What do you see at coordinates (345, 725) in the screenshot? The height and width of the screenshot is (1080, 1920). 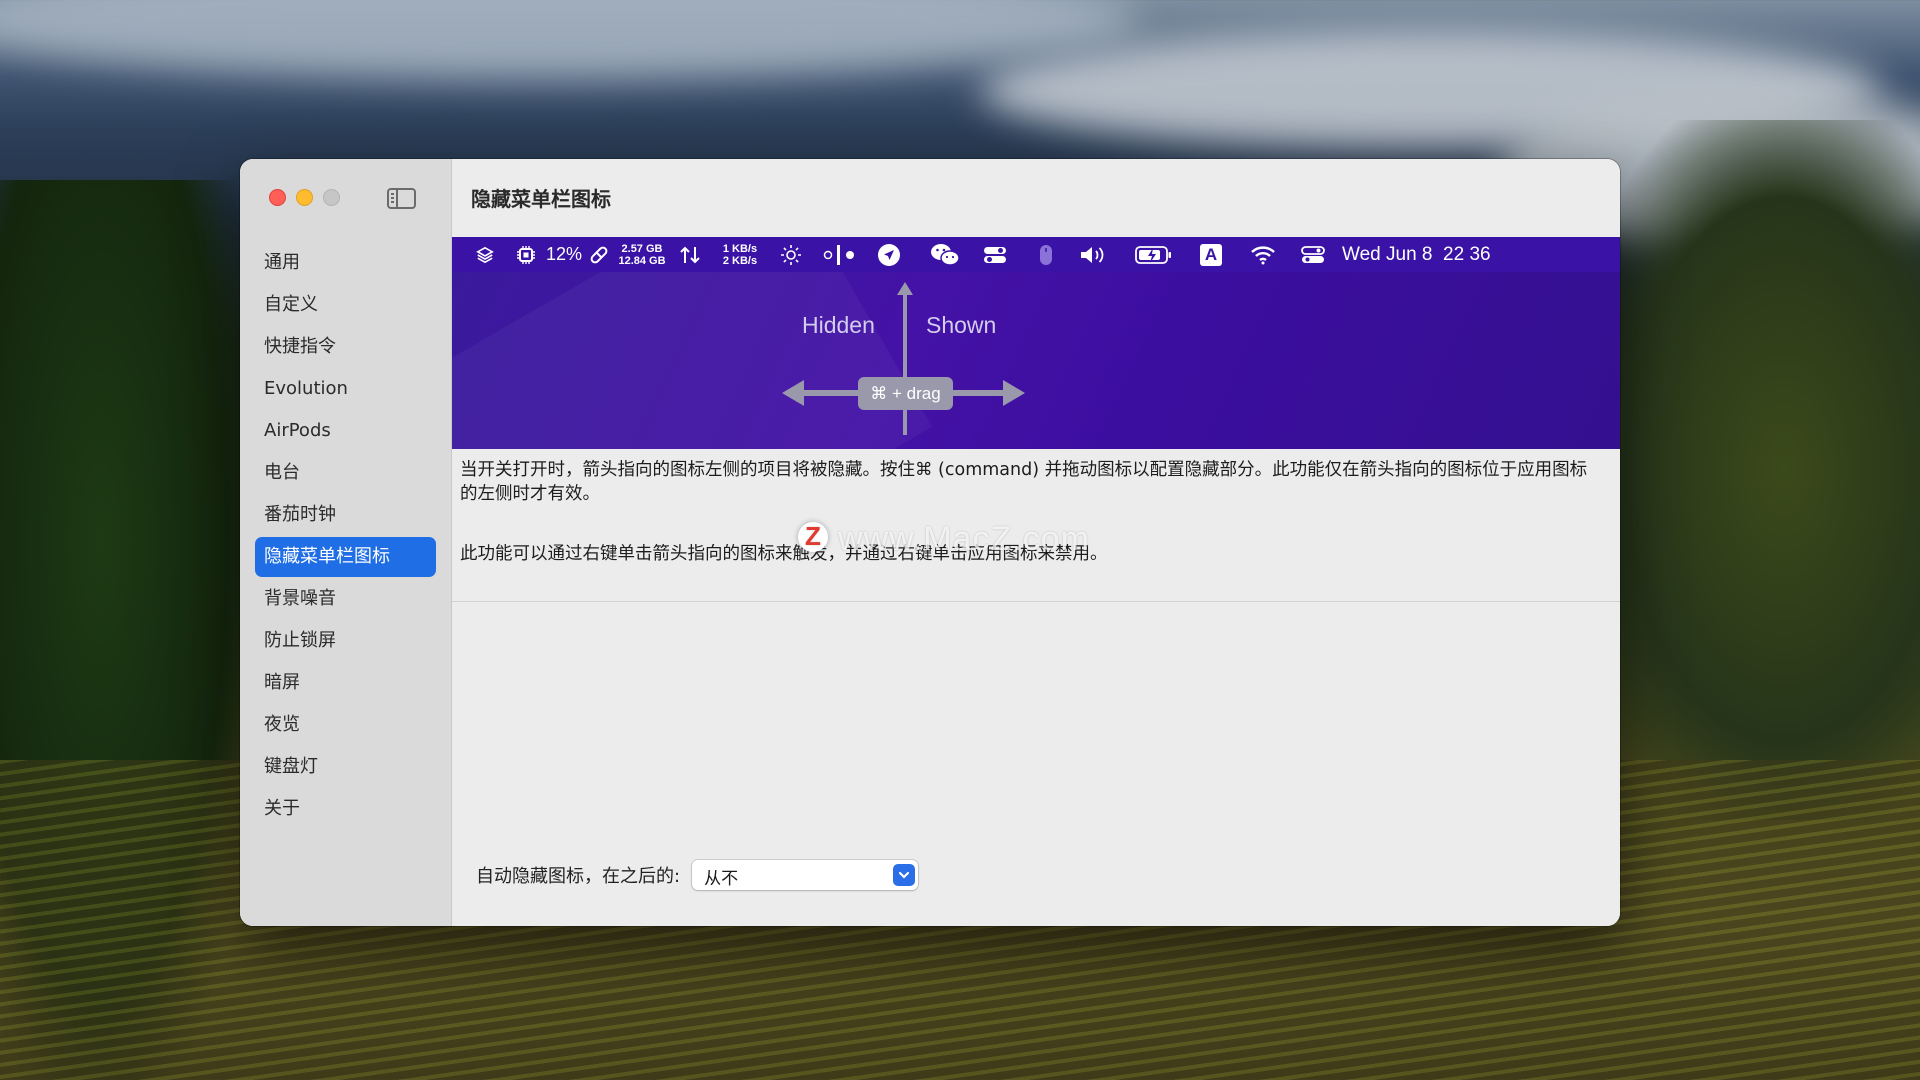 I see `sidebar-item-night-shift: 夜览` at bounding box center [345, 725].